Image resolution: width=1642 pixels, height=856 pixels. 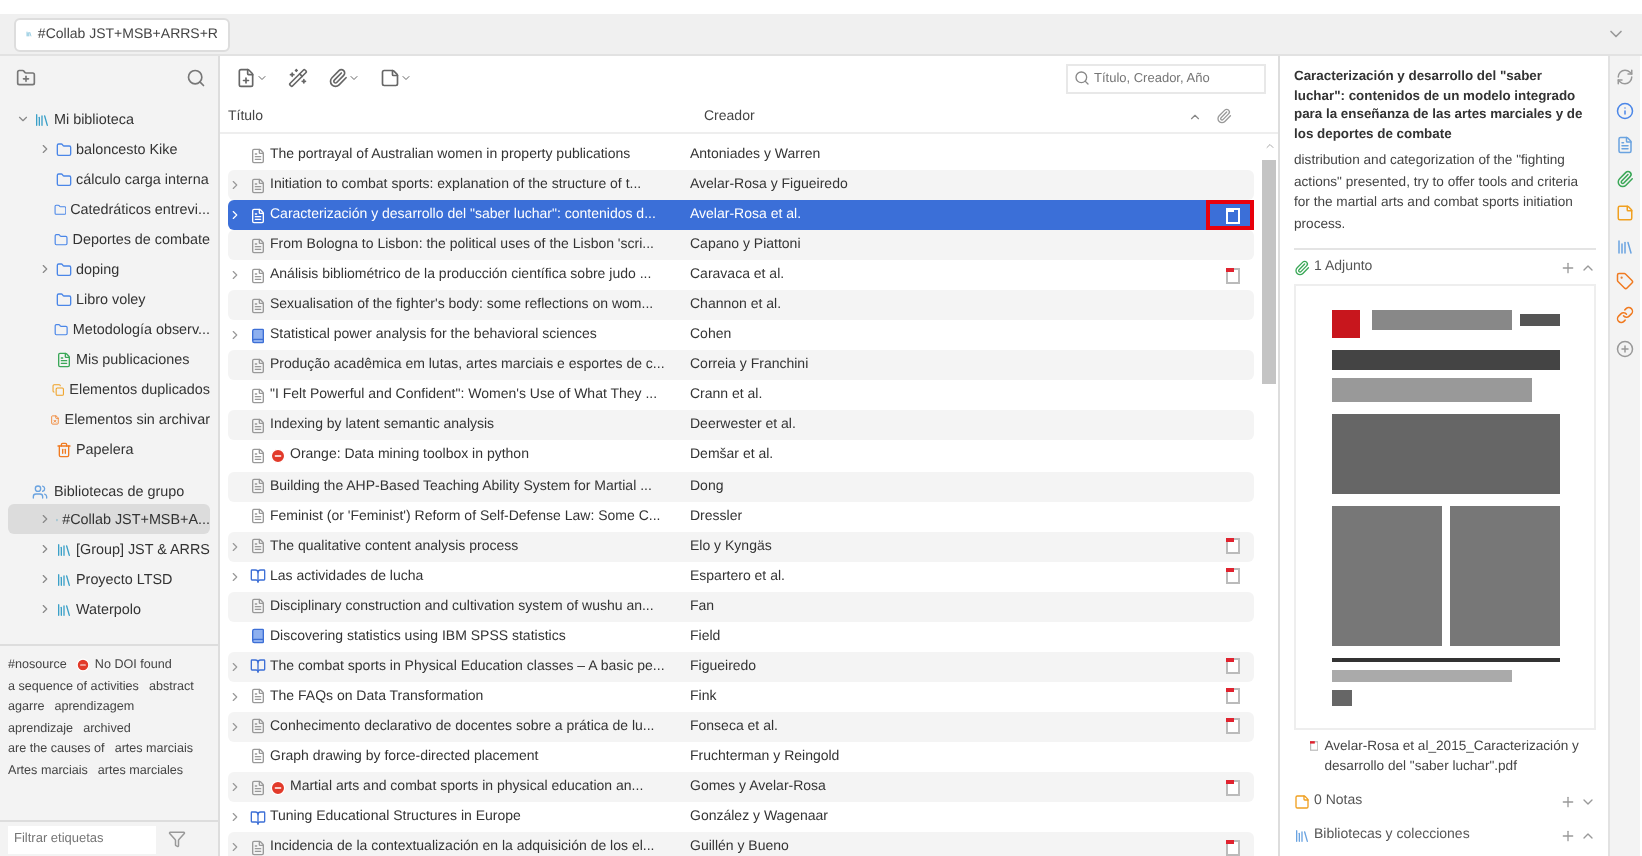 I want to click on abstract-icon, so click(x=1625, y=145).